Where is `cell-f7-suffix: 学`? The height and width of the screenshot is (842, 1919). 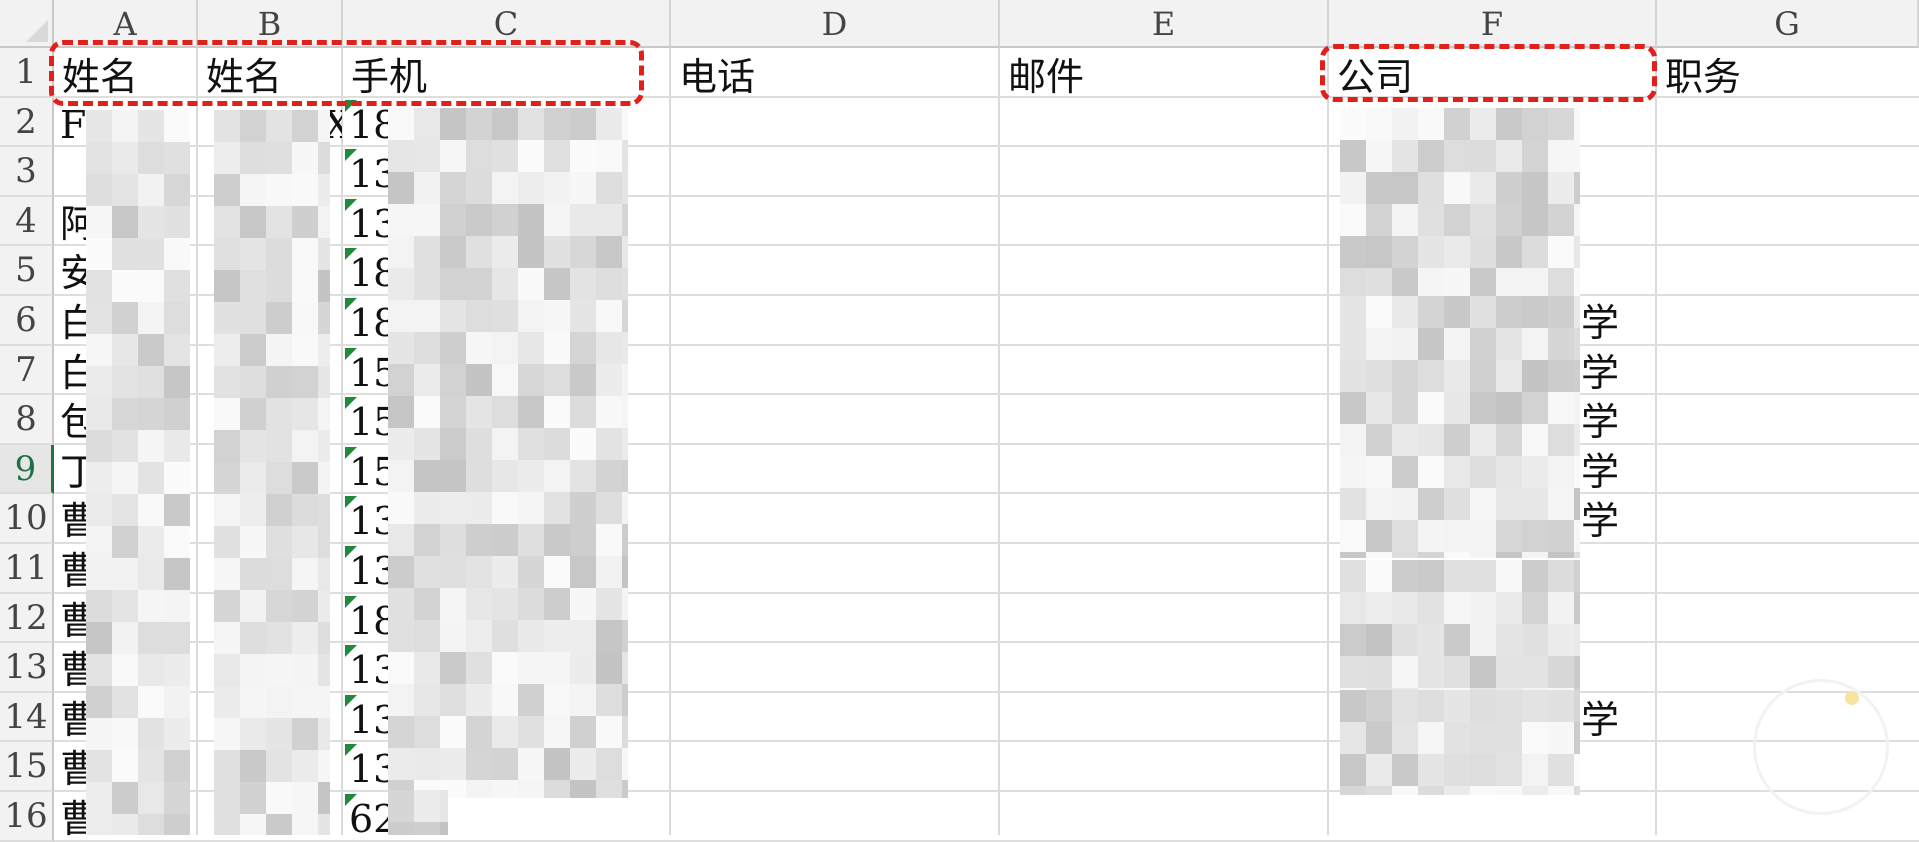
cell-f7-suffix: 学 is located at coordinates (1600, 372).